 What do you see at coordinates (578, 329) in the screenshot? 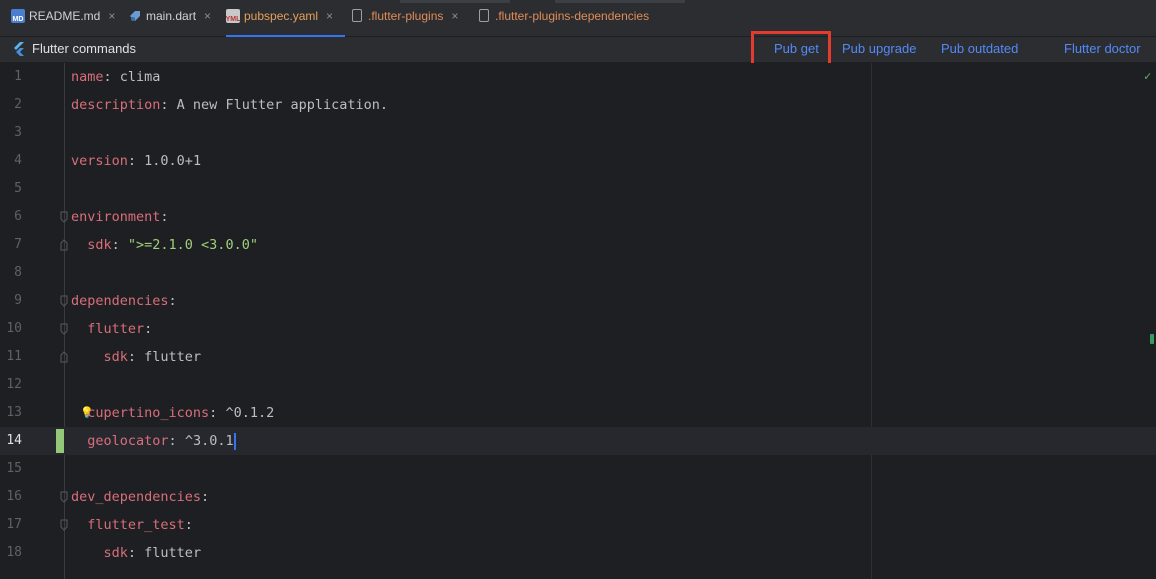
I see `code-line: 10 flutter:` at bounding box center [578, 329].